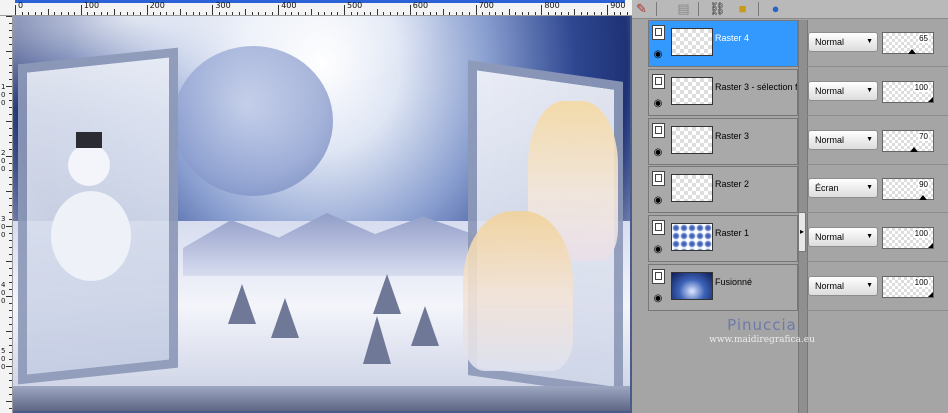 This screenshot has width=948, height=413. Describe the element at coordinates (923, 198) in the screenshot. I see `opacity-marker-icon` at that location.